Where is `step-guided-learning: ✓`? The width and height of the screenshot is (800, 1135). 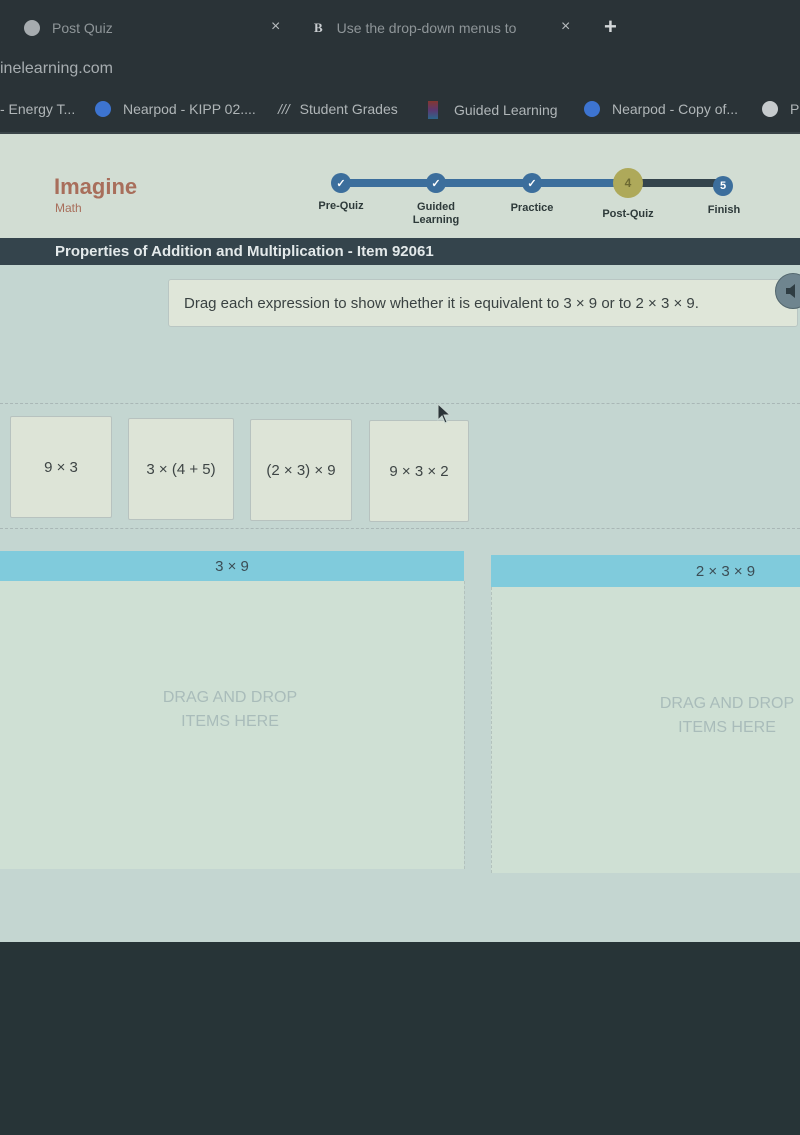
step-guided-learning: ✓ is located at coordinates (436, 183).